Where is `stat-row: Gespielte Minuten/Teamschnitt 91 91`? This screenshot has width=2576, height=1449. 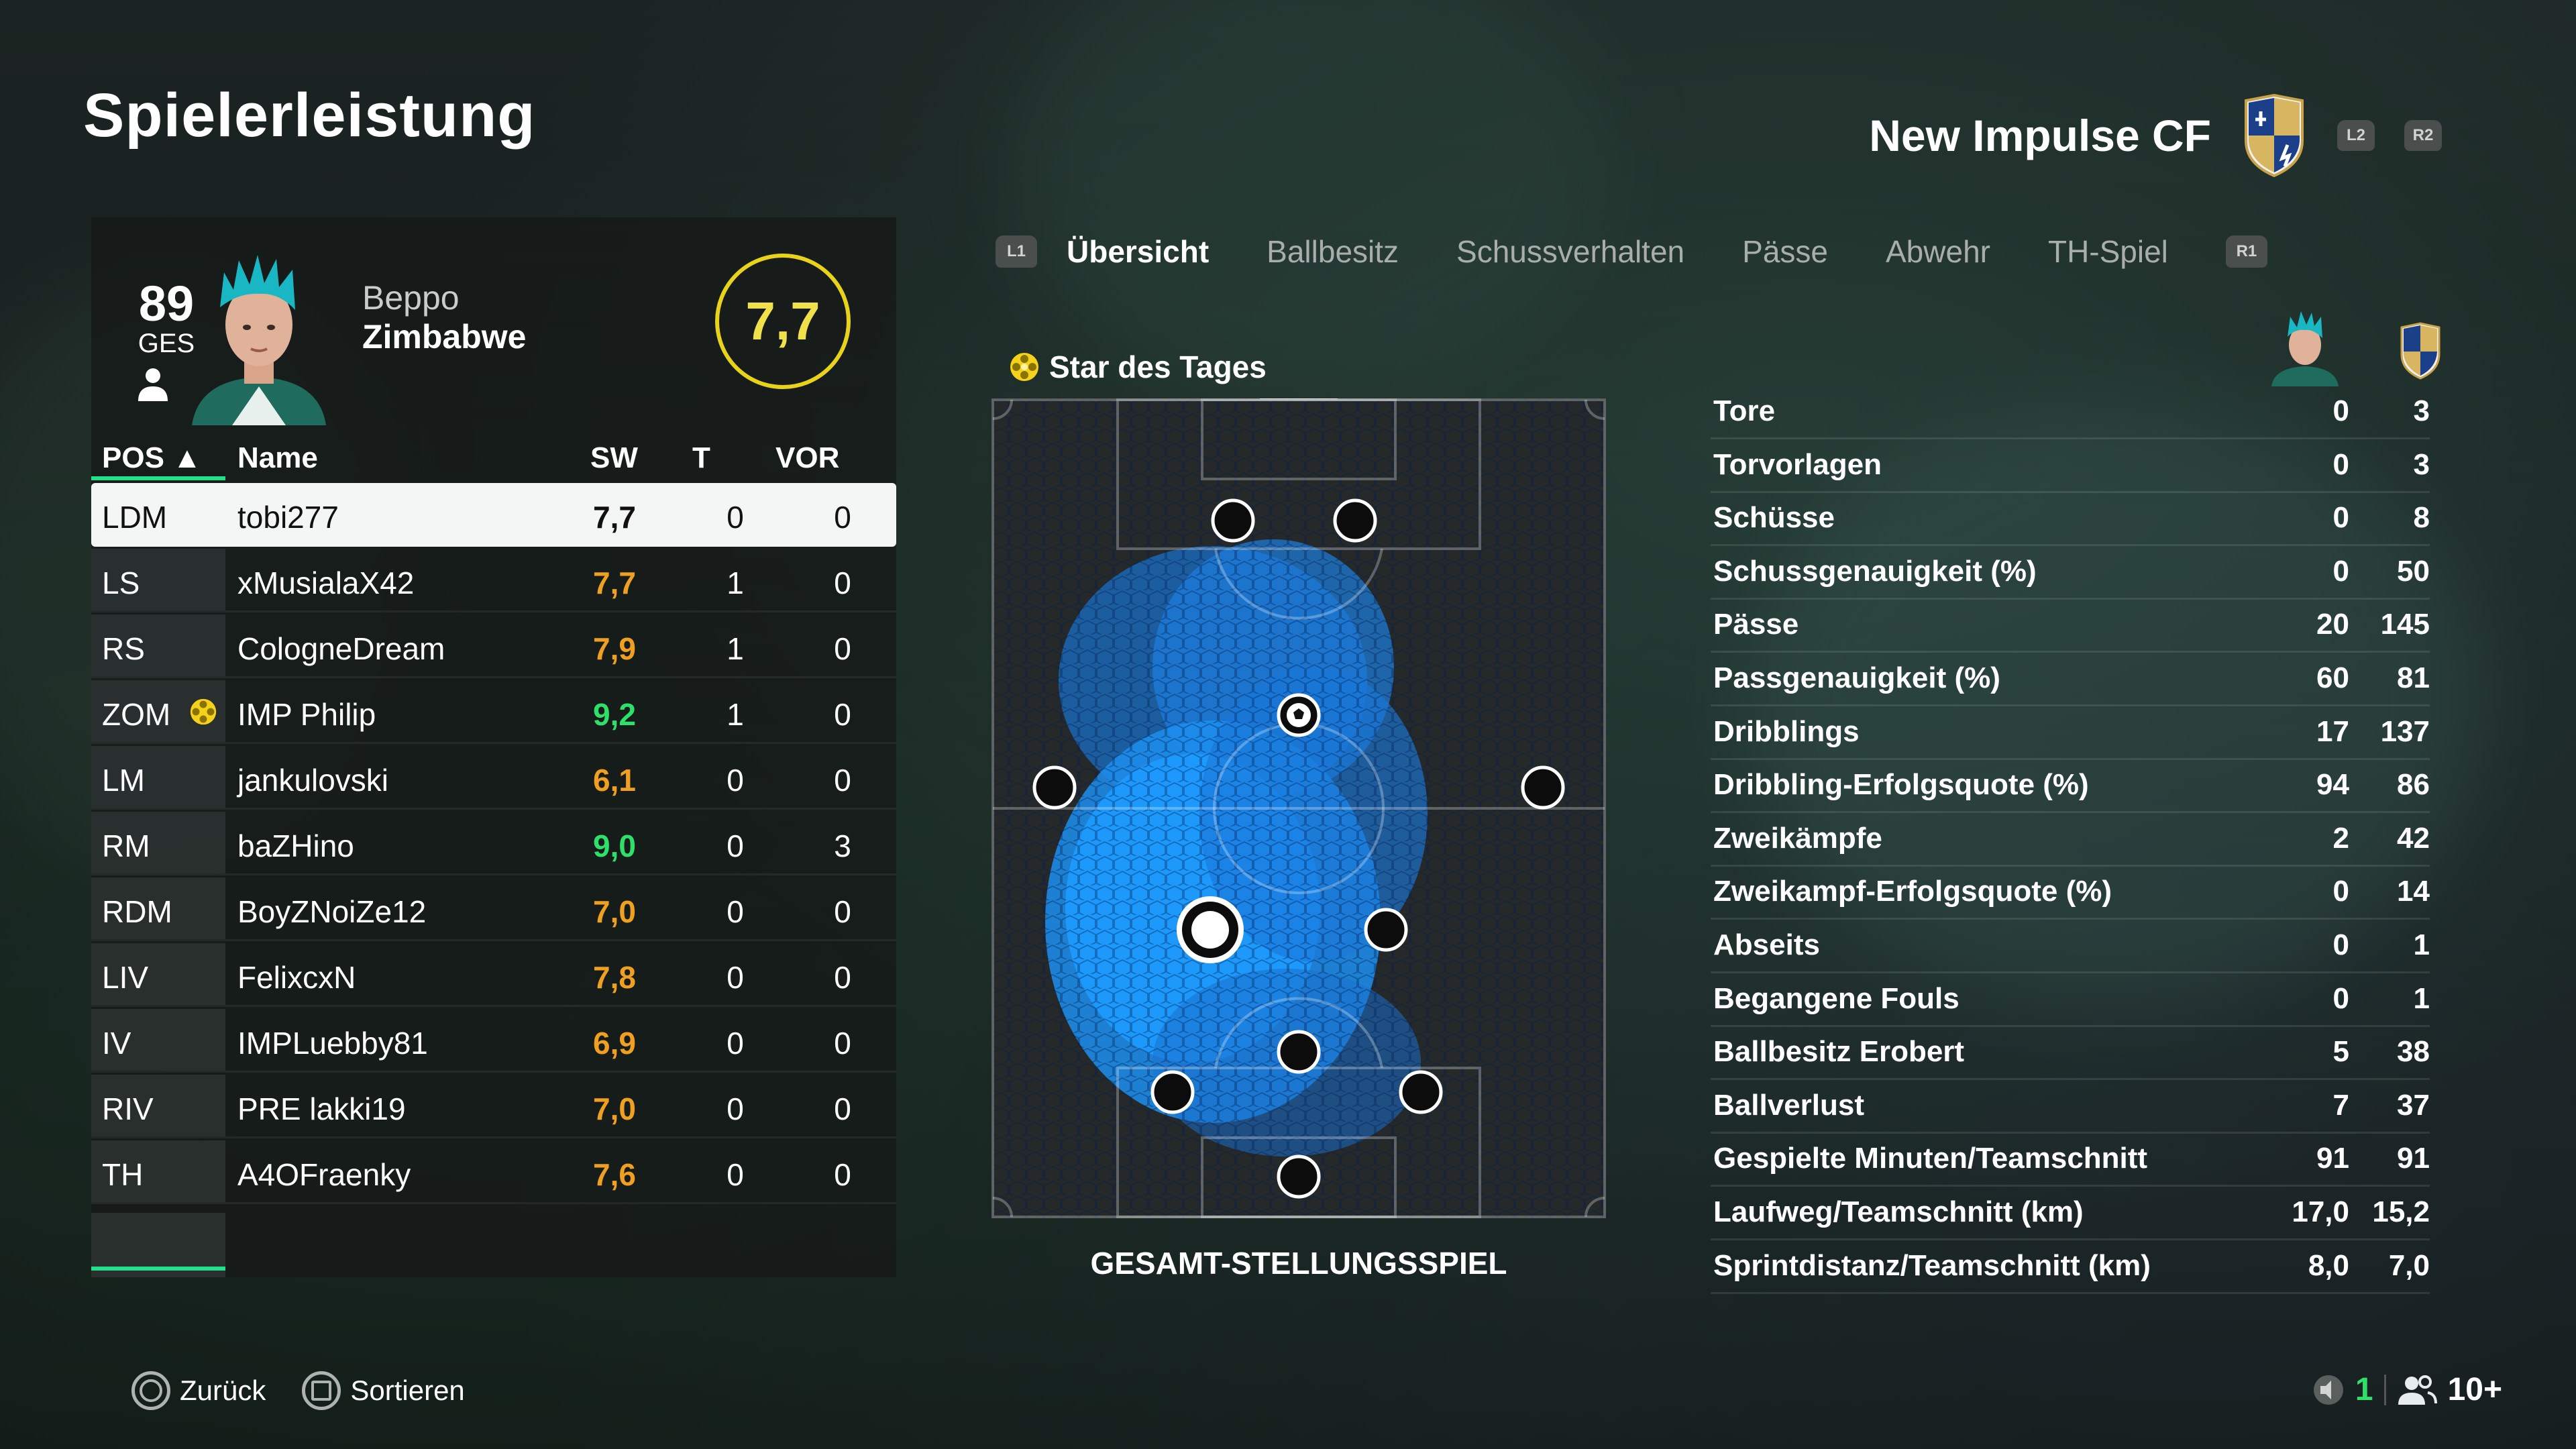 stat-row: Gespielte Minuten/Teamschnitt 91 91 is located at coordinates (2070, 1159).